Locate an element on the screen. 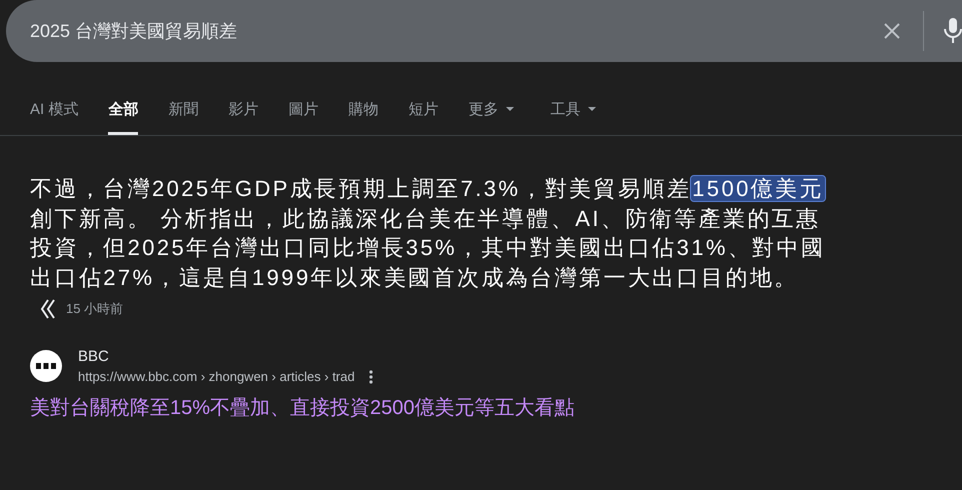 The image size is (962, 490). double-chevron-icon is located at coordinates (48, 309).